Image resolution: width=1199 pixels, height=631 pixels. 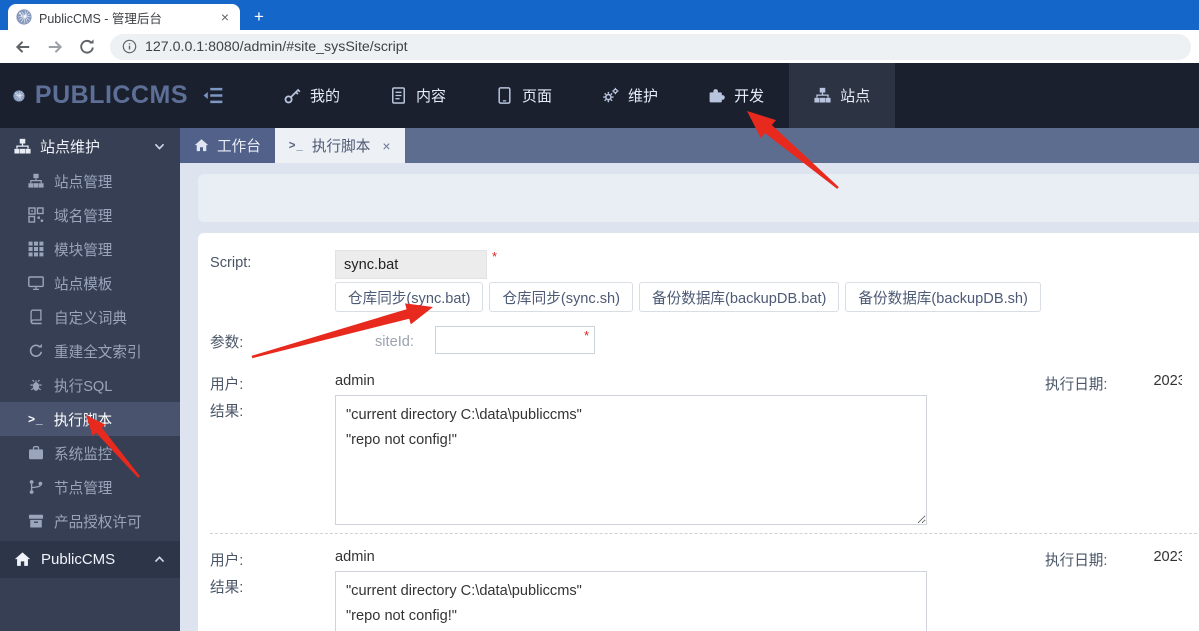 What do you see at coordinates (90, 559) in the screenshot?
I see `sidebar-section-publiccms: PublicCMS` at bounding box center [90, 559].